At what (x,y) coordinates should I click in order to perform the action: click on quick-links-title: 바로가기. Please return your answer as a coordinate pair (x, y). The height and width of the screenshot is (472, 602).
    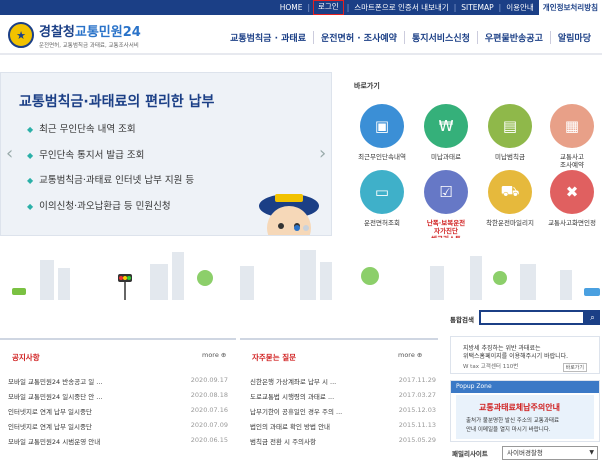
    Looking at the image, I should click on (367, 86).